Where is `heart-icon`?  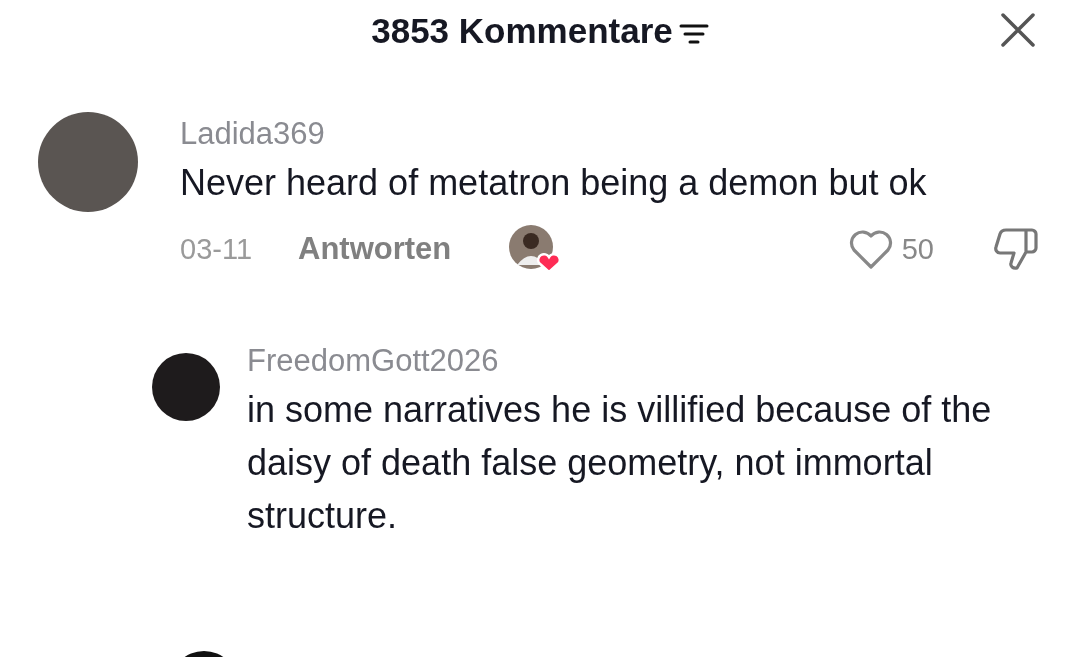 heart-icon is located at coordinates (870, 249).